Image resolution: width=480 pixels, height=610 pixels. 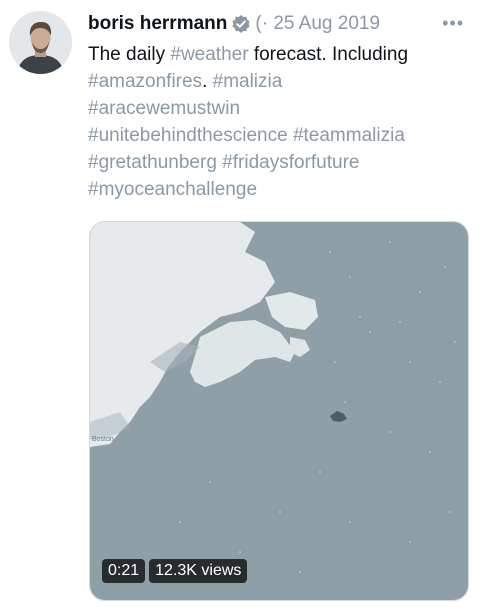 What do you see at coordinates (328, 54) in the screenshot?
I see `text-part: forecast. Including` at bounding box center [328, 54].